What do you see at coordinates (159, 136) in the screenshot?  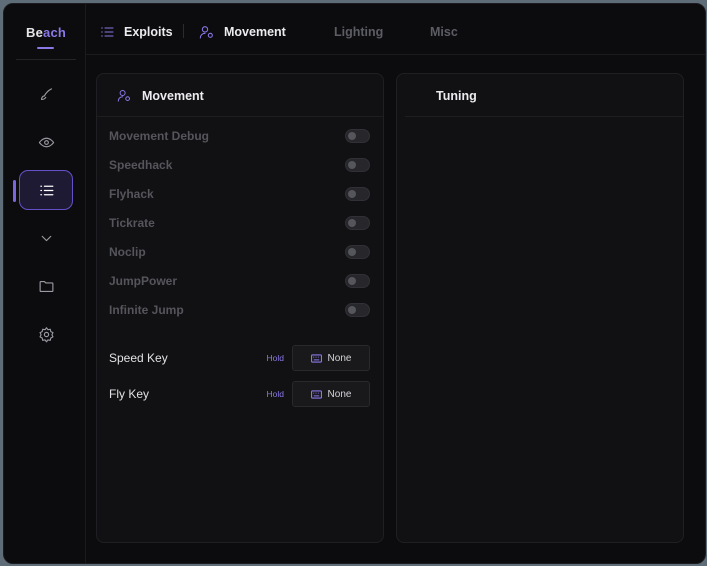 I see `toggle-label: Movement Debug` at bounding box center [159, 136].